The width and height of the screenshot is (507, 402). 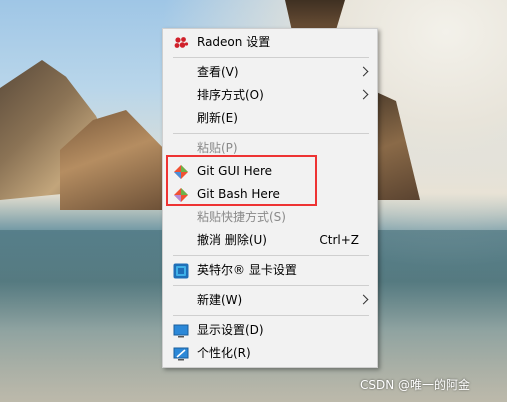 What do you see at coordinates (270, 72) in the screenshot?
I see `menu-item-view: 查看(V)` at bounding box center [270, 72].